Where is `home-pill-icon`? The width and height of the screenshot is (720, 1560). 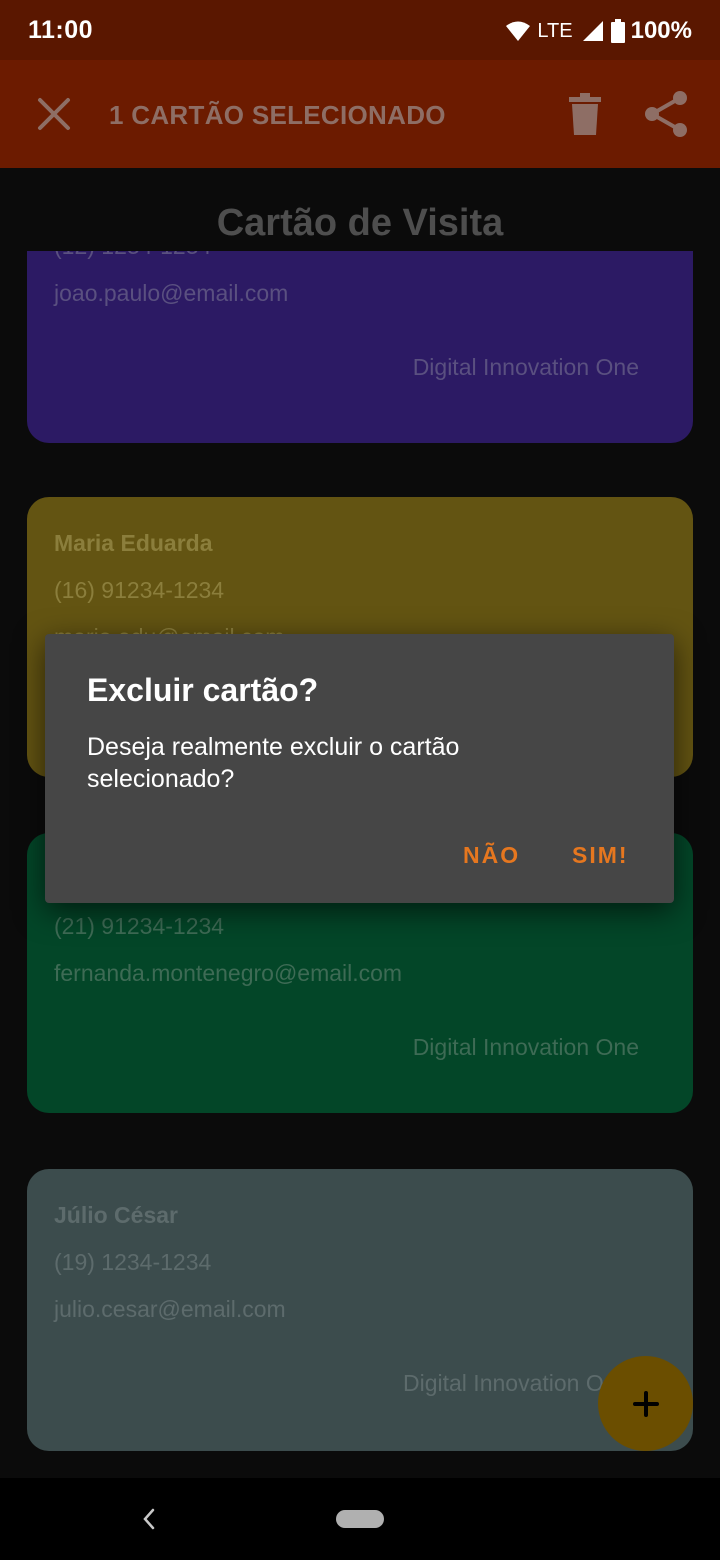 home-pill-icon is located at coordinates (360, 1519).